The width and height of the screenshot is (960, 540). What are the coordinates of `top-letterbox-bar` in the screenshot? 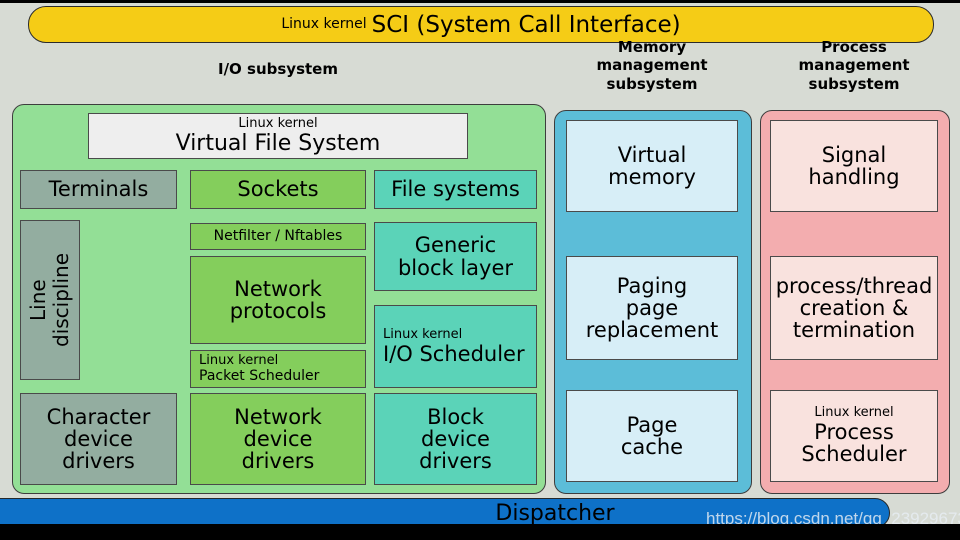 It's located at (480, 1).